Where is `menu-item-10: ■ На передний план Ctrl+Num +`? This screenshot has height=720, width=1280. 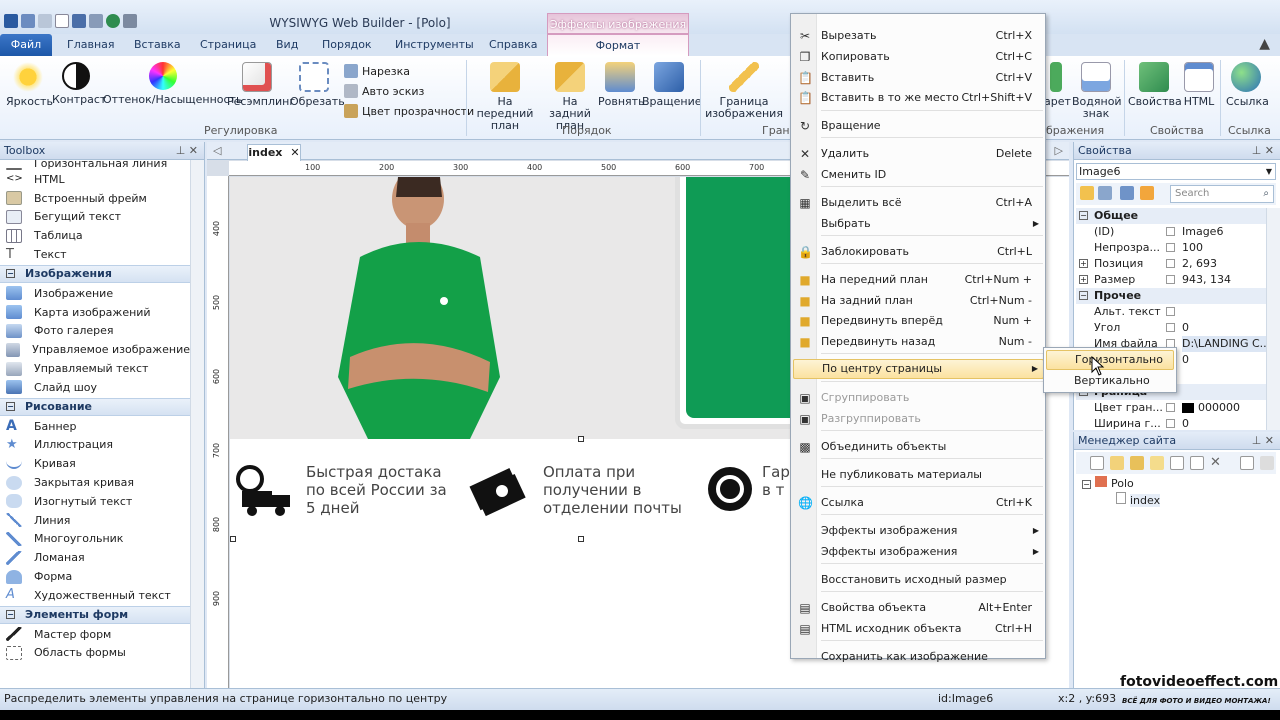 menu-item-10: ■ На передний план Ctrl+Num + is located at coordinates (918, 280).